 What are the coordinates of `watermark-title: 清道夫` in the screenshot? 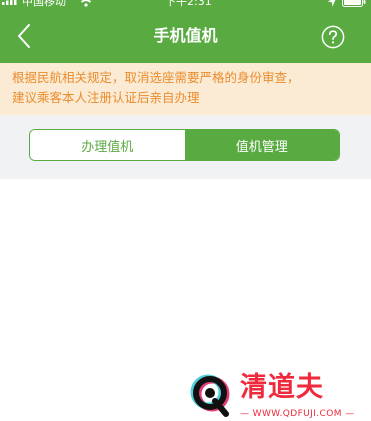 It's located at (282, 387).